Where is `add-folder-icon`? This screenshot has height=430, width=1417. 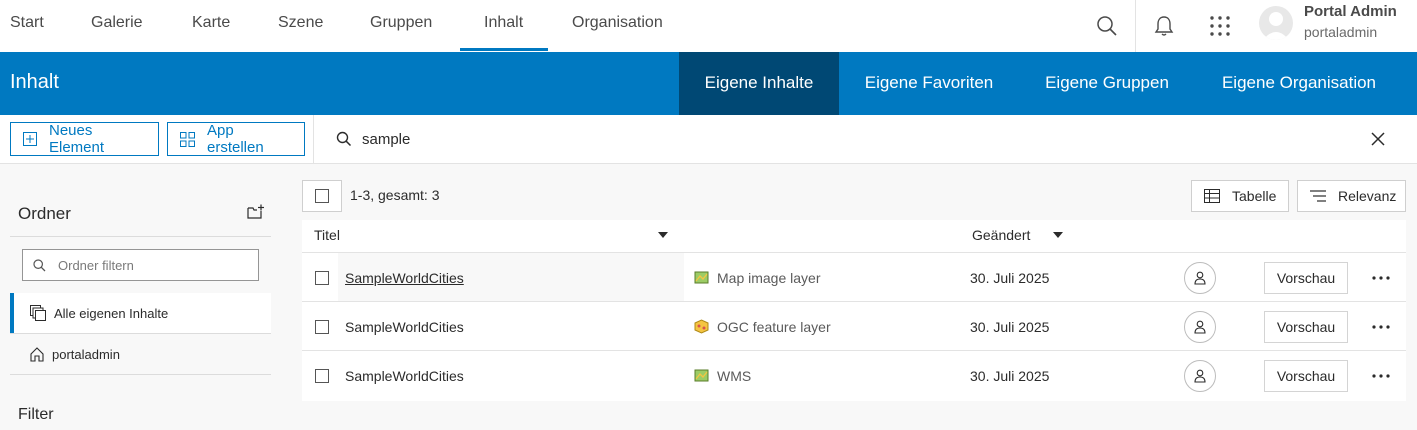 add-folder-icon is located at coordinates (256, 212).